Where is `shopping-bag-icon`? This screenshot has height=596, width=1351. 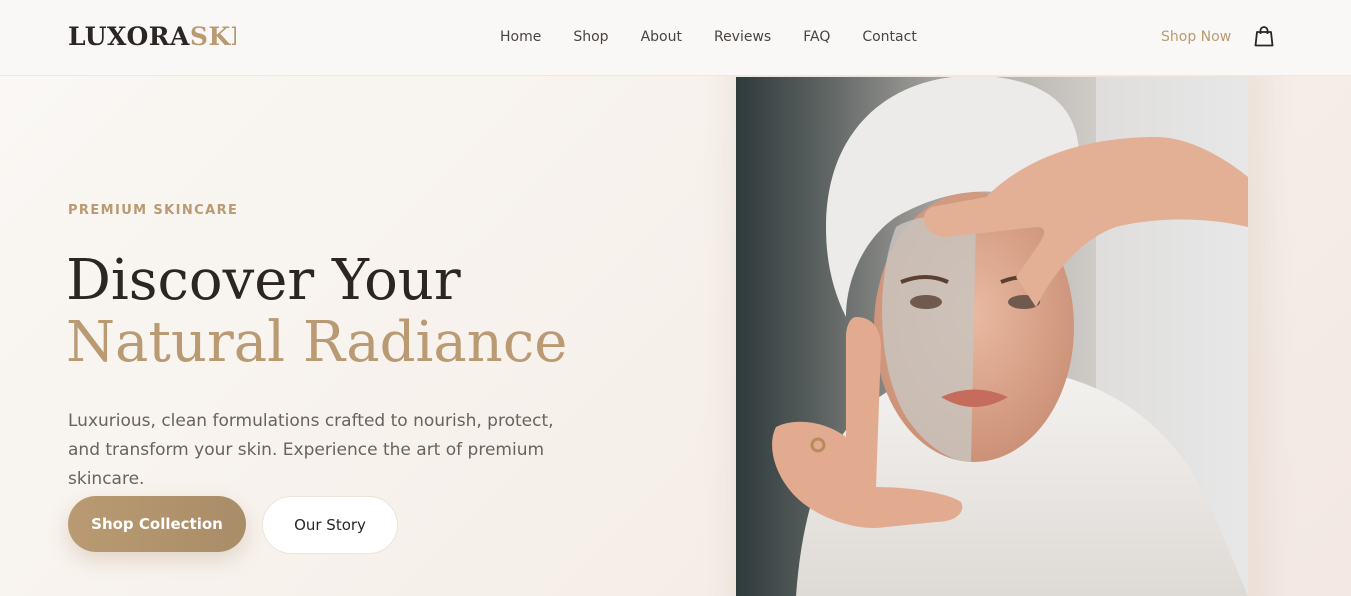
shopping-bag-icon is located at coordinates (1264, 36).